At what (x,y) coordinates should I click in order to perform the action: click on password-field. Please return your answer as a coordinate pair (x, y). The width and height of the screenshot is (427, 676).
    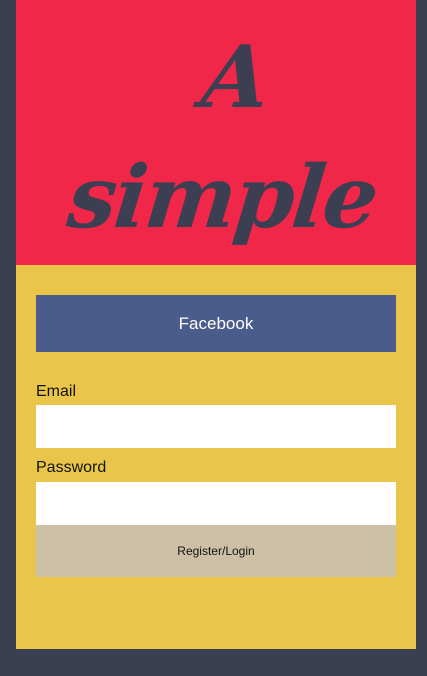
    Looking at the image, I should click on (216, 503).